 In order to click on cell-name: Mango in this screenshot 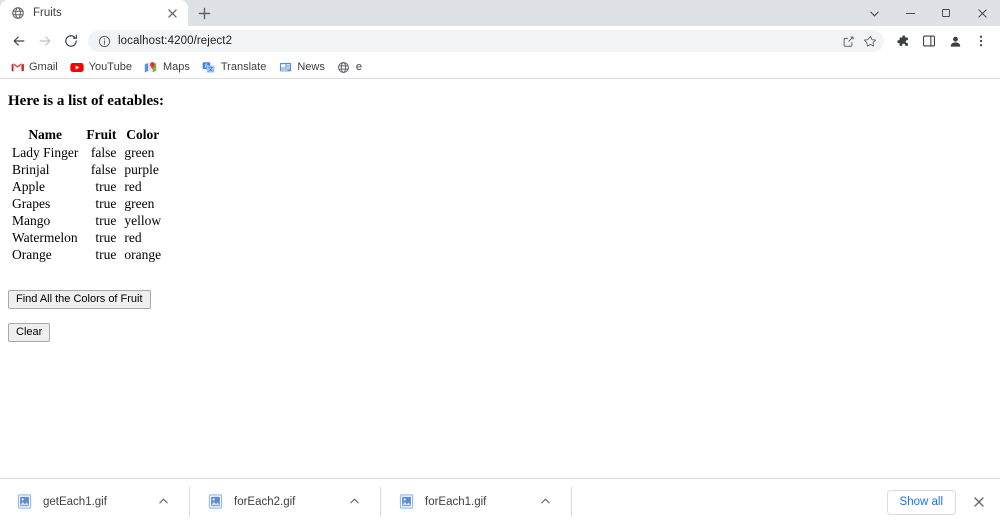, I will do `click(31, 220)`.